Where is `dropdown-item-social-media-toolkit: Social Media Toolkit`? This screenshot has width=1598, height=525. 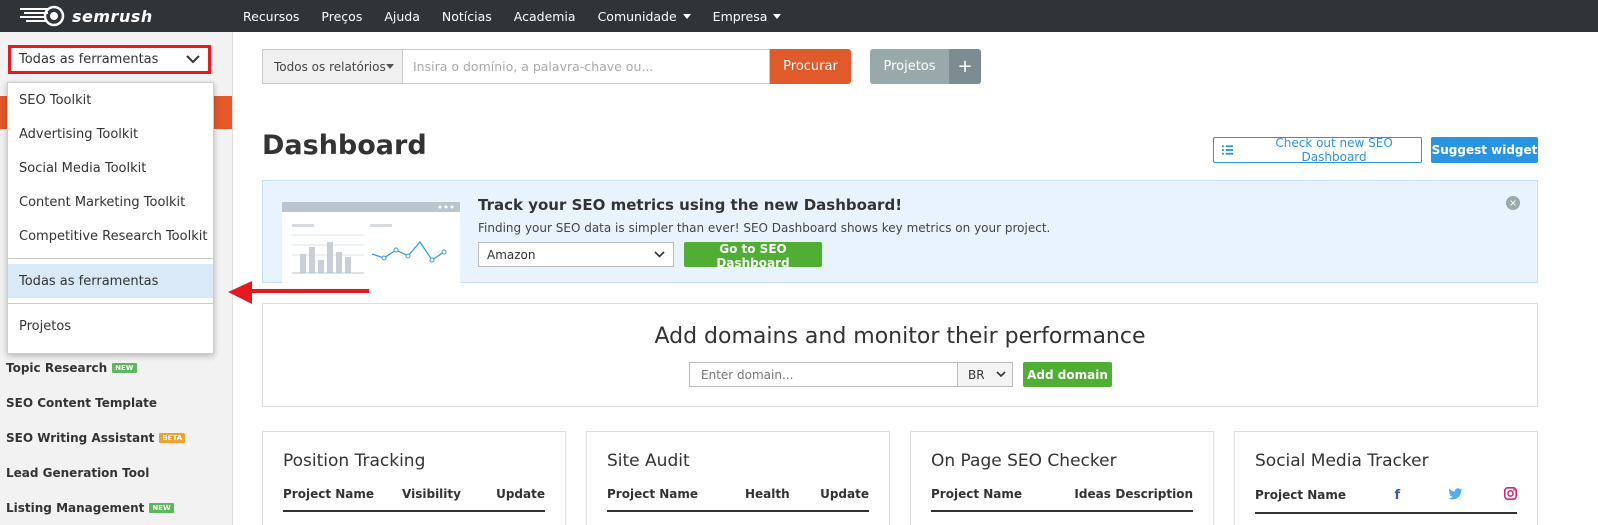 dropdown-item-social-media-toolkit: Social Media Toolkit is located at coordinates (110, 168).